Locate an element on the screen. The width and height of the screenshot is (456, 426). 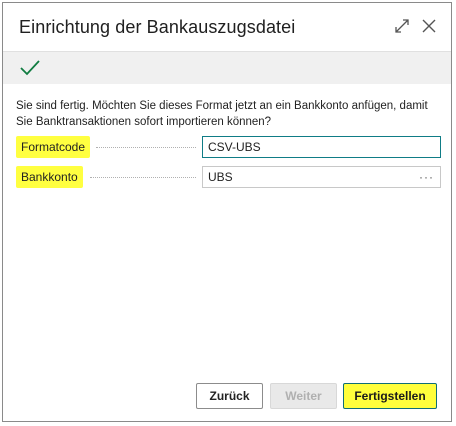
dialog-footer: Zurück Weiter Fertigstellen is located at coordinates (227, 398).